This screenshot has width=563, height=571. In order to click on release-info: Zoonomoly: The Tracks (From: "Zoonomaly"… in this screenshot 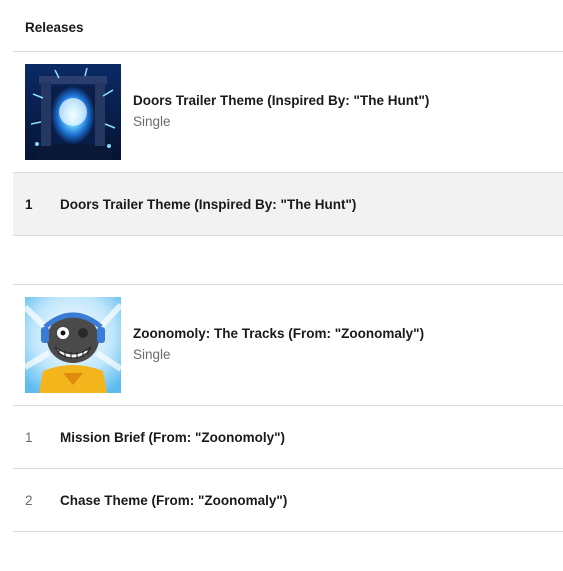, I will do `click(278, 345)`.